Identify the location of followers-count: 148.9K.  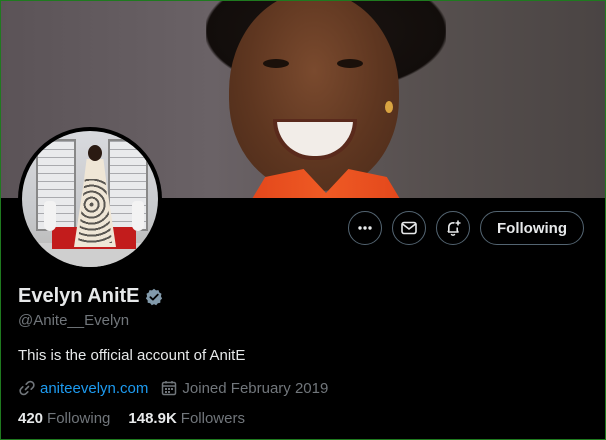
(152, 418).